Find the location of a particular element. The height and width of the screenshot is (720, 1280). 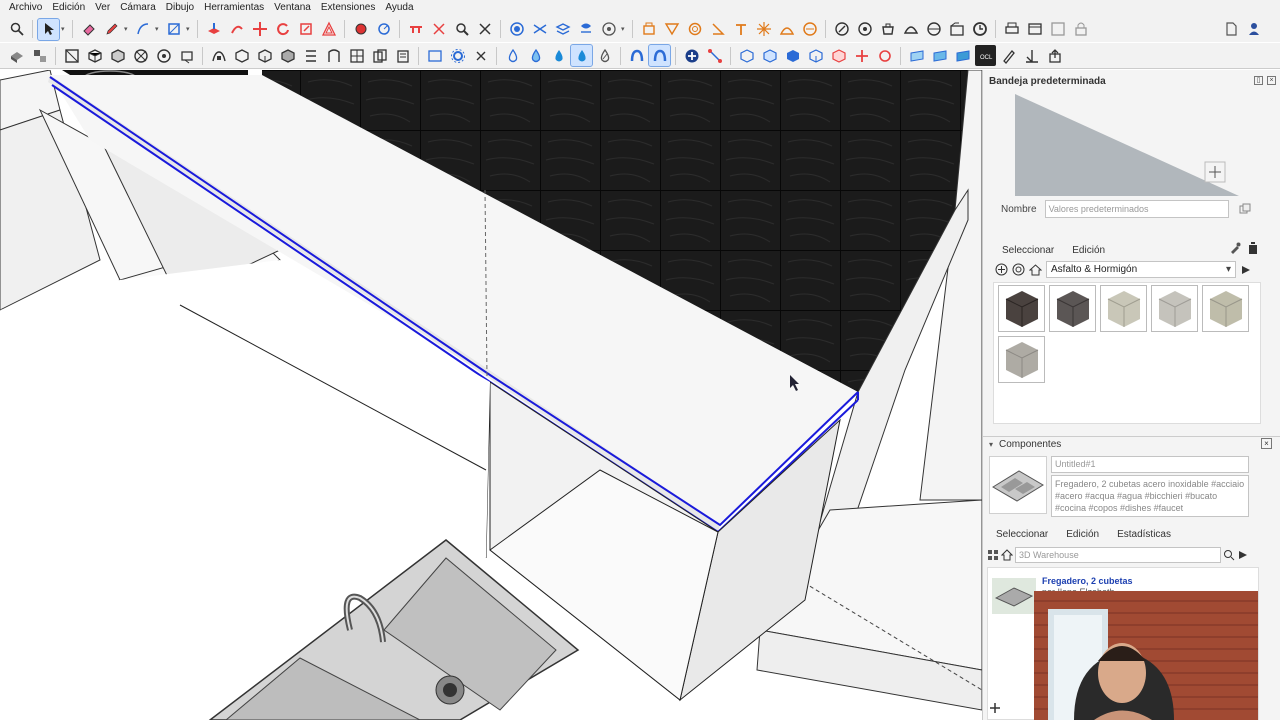

paste-icon is located at coordinates (402, 55).